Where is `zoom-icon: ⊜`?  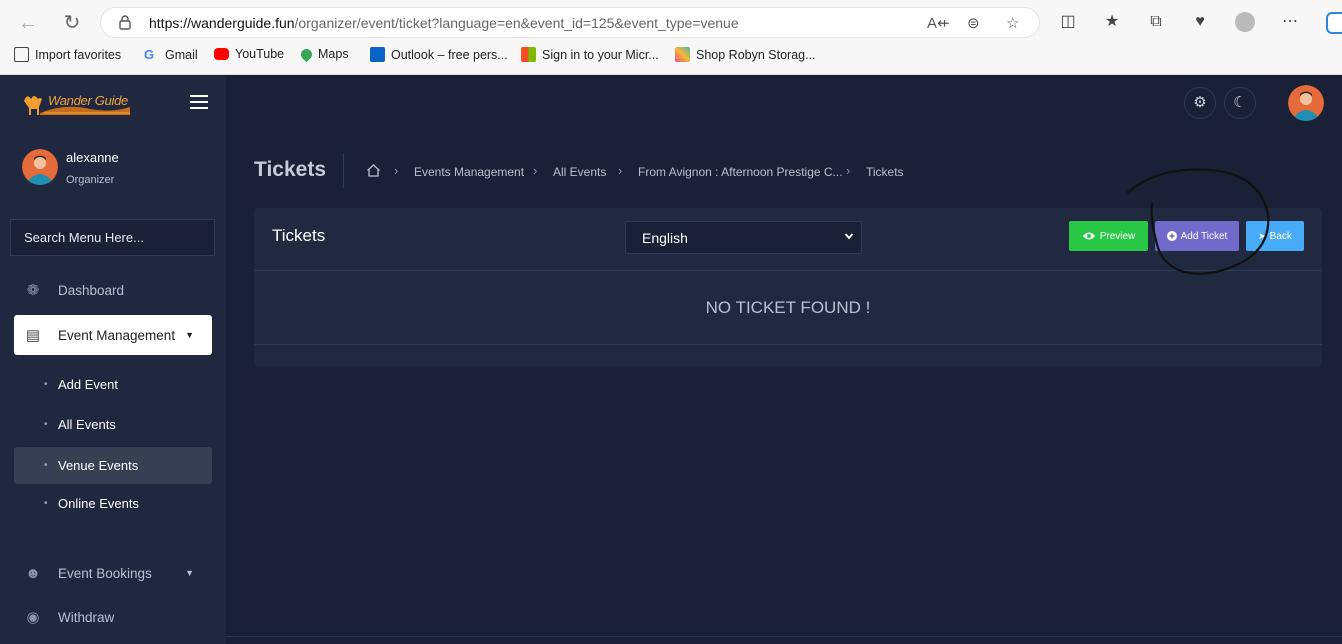
zoom-icon: ⊜ is located at coordinates (973, 23).